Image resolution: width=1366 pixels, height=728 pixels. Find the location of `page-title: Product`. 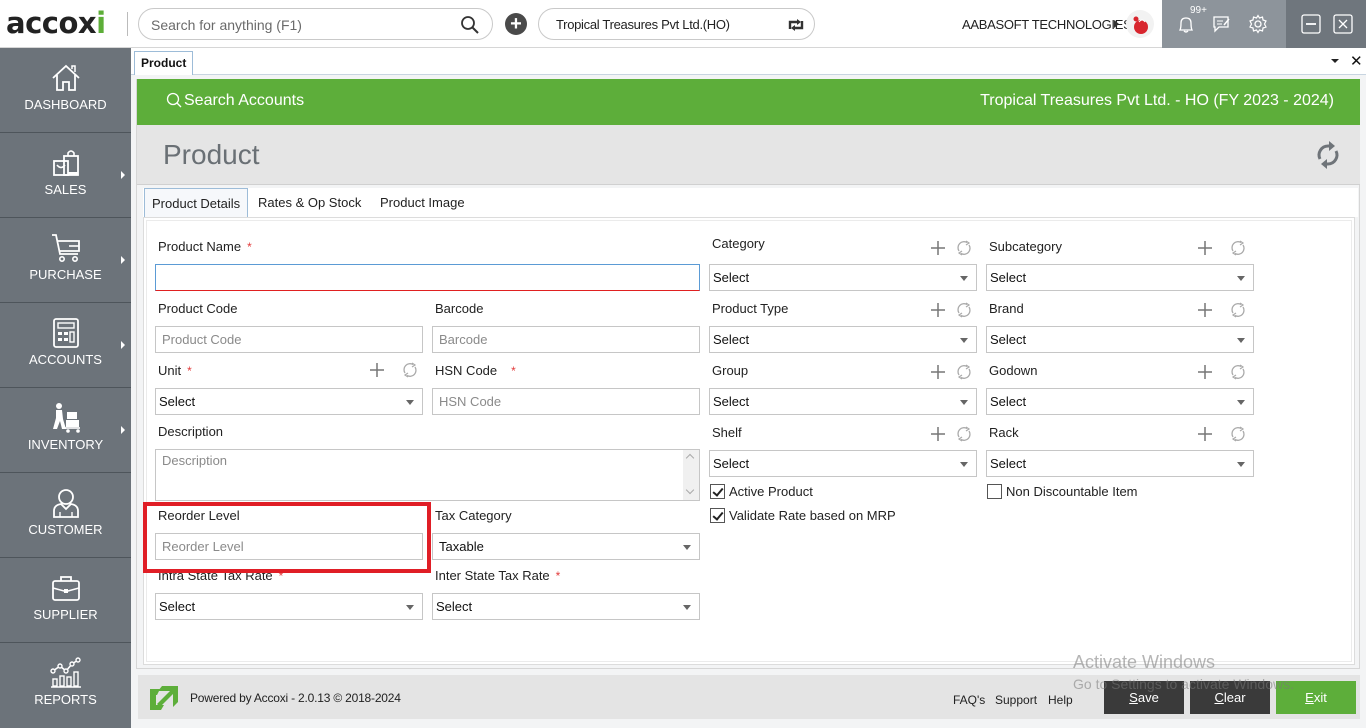

page-title: Product is located at coordinates (211, 154).